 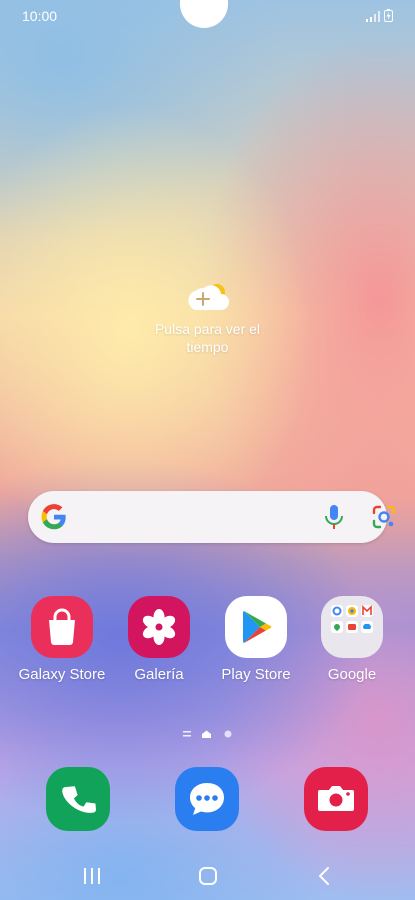 What do you see at coordinates (373, 16) in the screenshot?
I see `signal-icon` at bounding box center [373, 16].